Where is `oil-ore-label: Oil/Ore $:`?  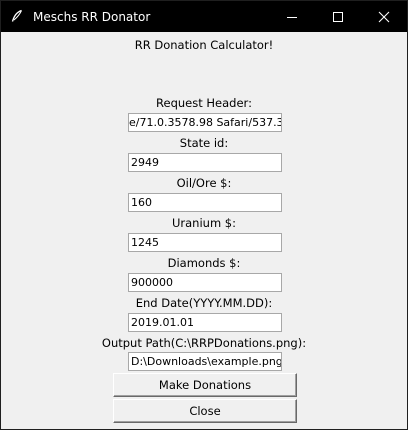
oil-ore-label: Oil/Ore $: is located at coordinates (204, 183).